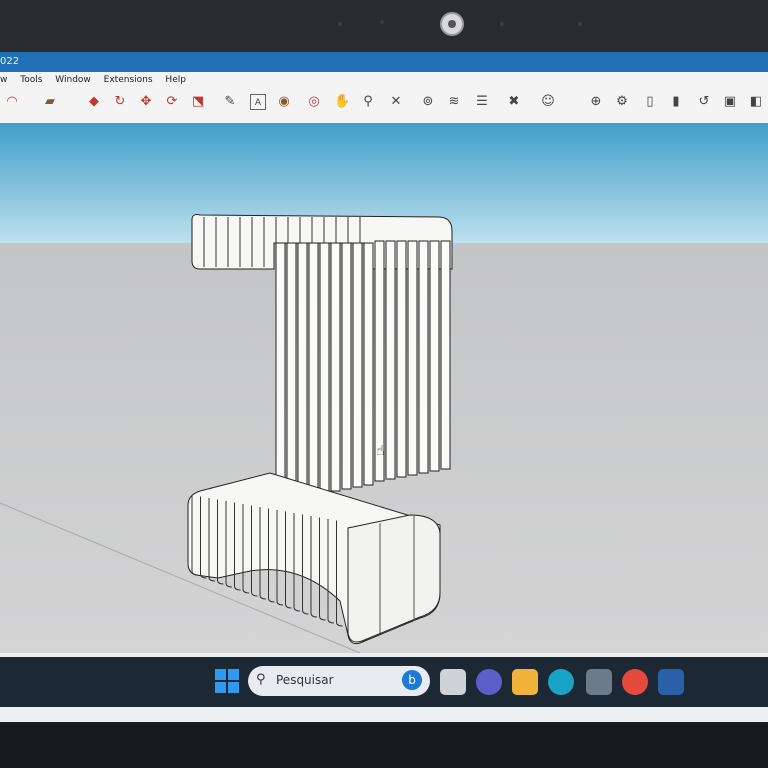 The height and width of the screenshot is (768, 768). What do you see at coordinates (525, 682) in the screenshot?
I see `file-explorer-icon` at bounding box center [525, 682].